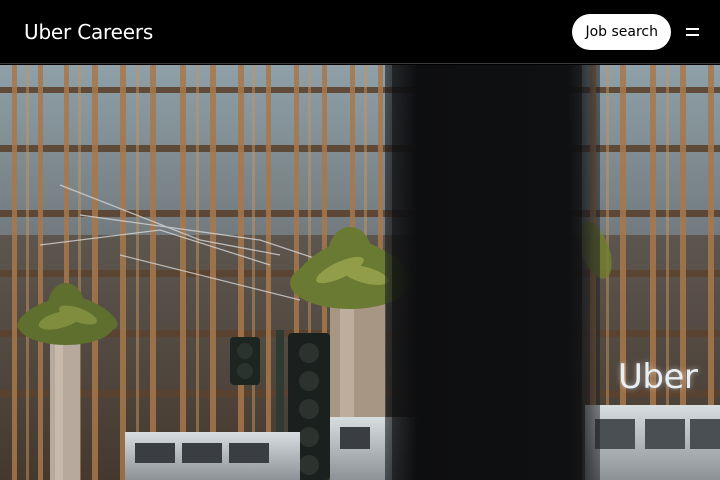 The height and width of the screenshot is (480, 720). What do you see at coordinates (88, 32) in the screenshot?
I see `brand-logo: Uber Careers` at bounding box center [88, 32].